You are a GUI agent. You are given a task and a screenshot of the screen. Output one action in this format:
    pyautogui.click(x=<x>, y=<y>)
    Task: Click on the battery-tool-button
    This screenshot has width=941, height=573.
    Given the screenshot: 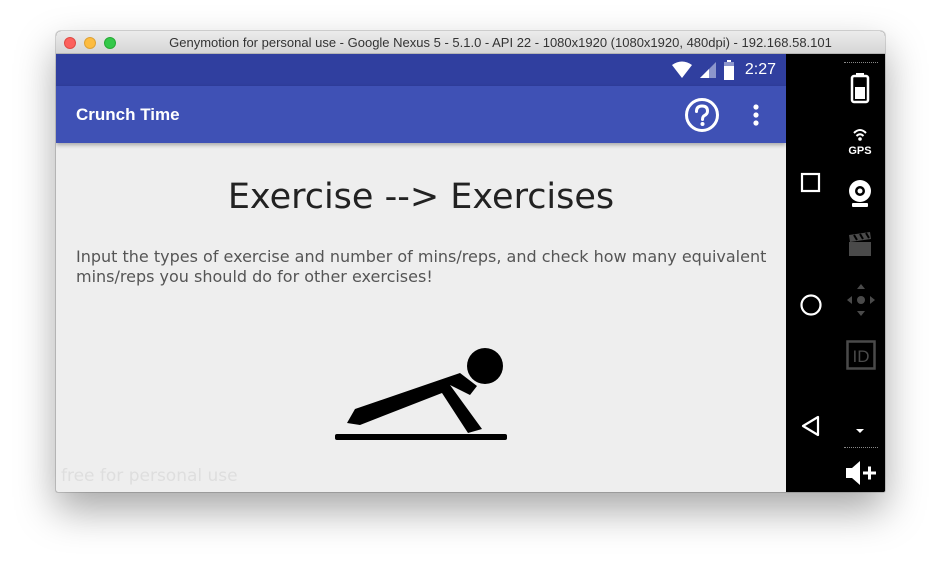 What is the action you would take?
    pyautogui.click(x=860, y=90)
    